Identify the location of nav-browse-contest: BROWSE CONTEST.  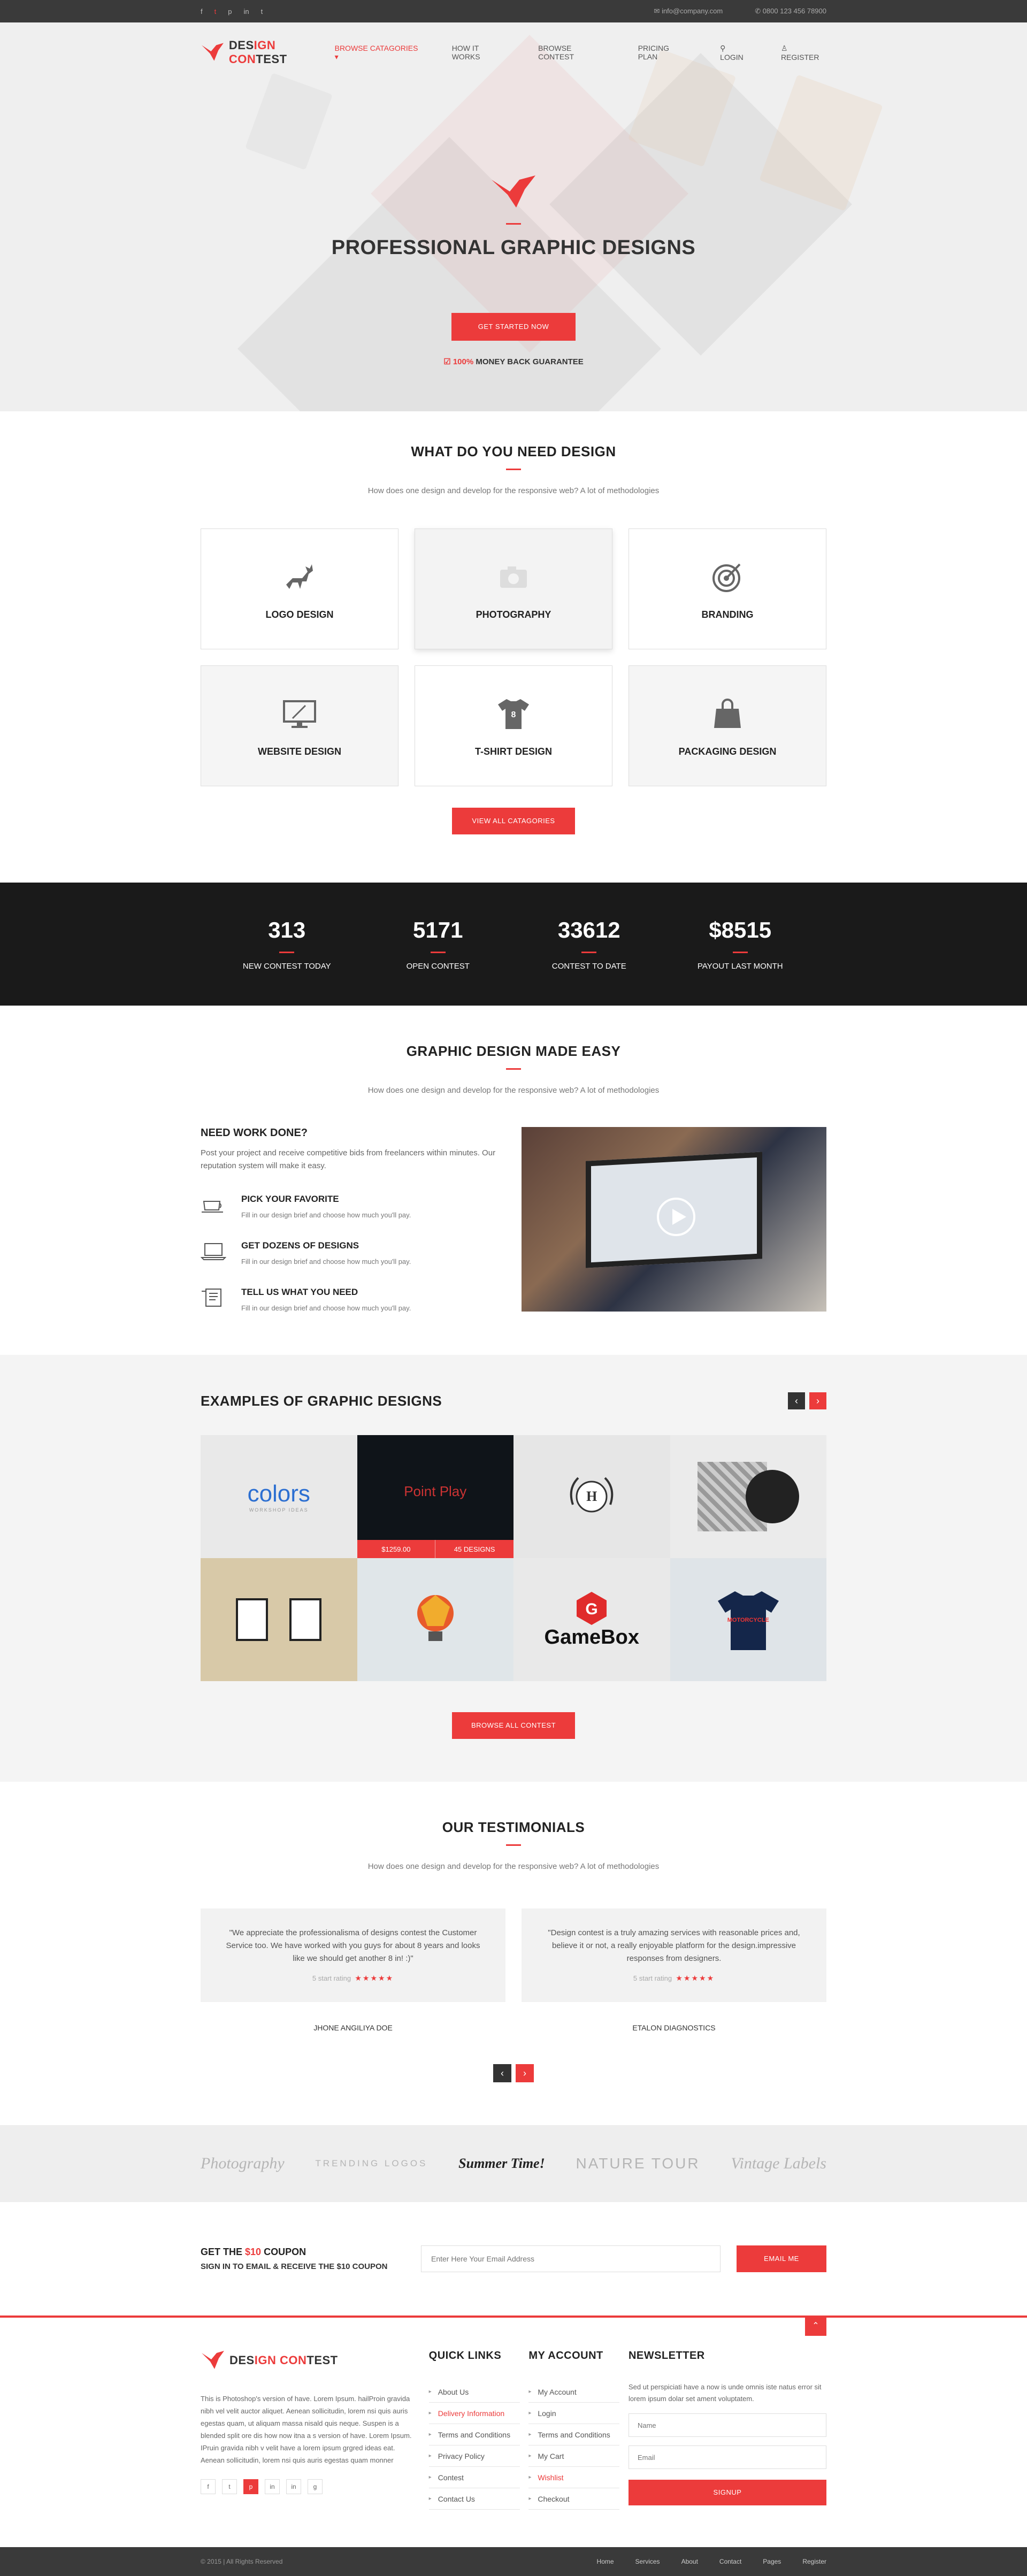
(572, 53).